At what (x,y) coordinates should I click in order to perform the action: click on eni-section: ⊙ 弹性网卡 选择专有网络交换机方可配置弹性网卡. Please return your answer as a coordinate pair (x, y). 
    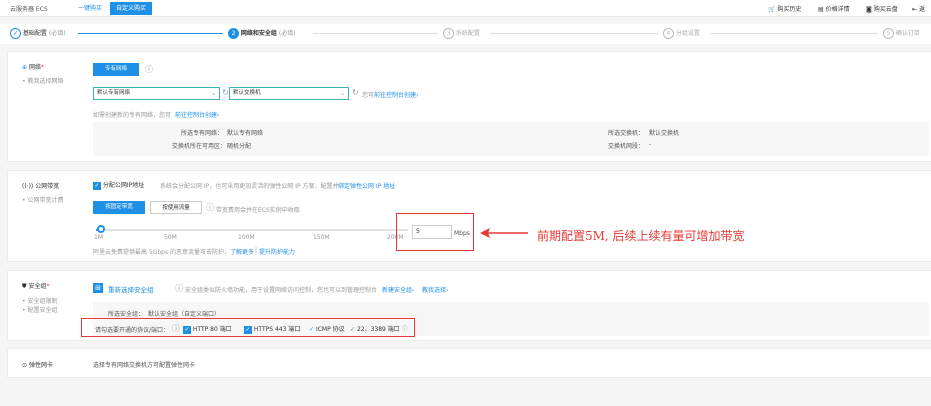
    Looking at the image, I should click on (469, 363).